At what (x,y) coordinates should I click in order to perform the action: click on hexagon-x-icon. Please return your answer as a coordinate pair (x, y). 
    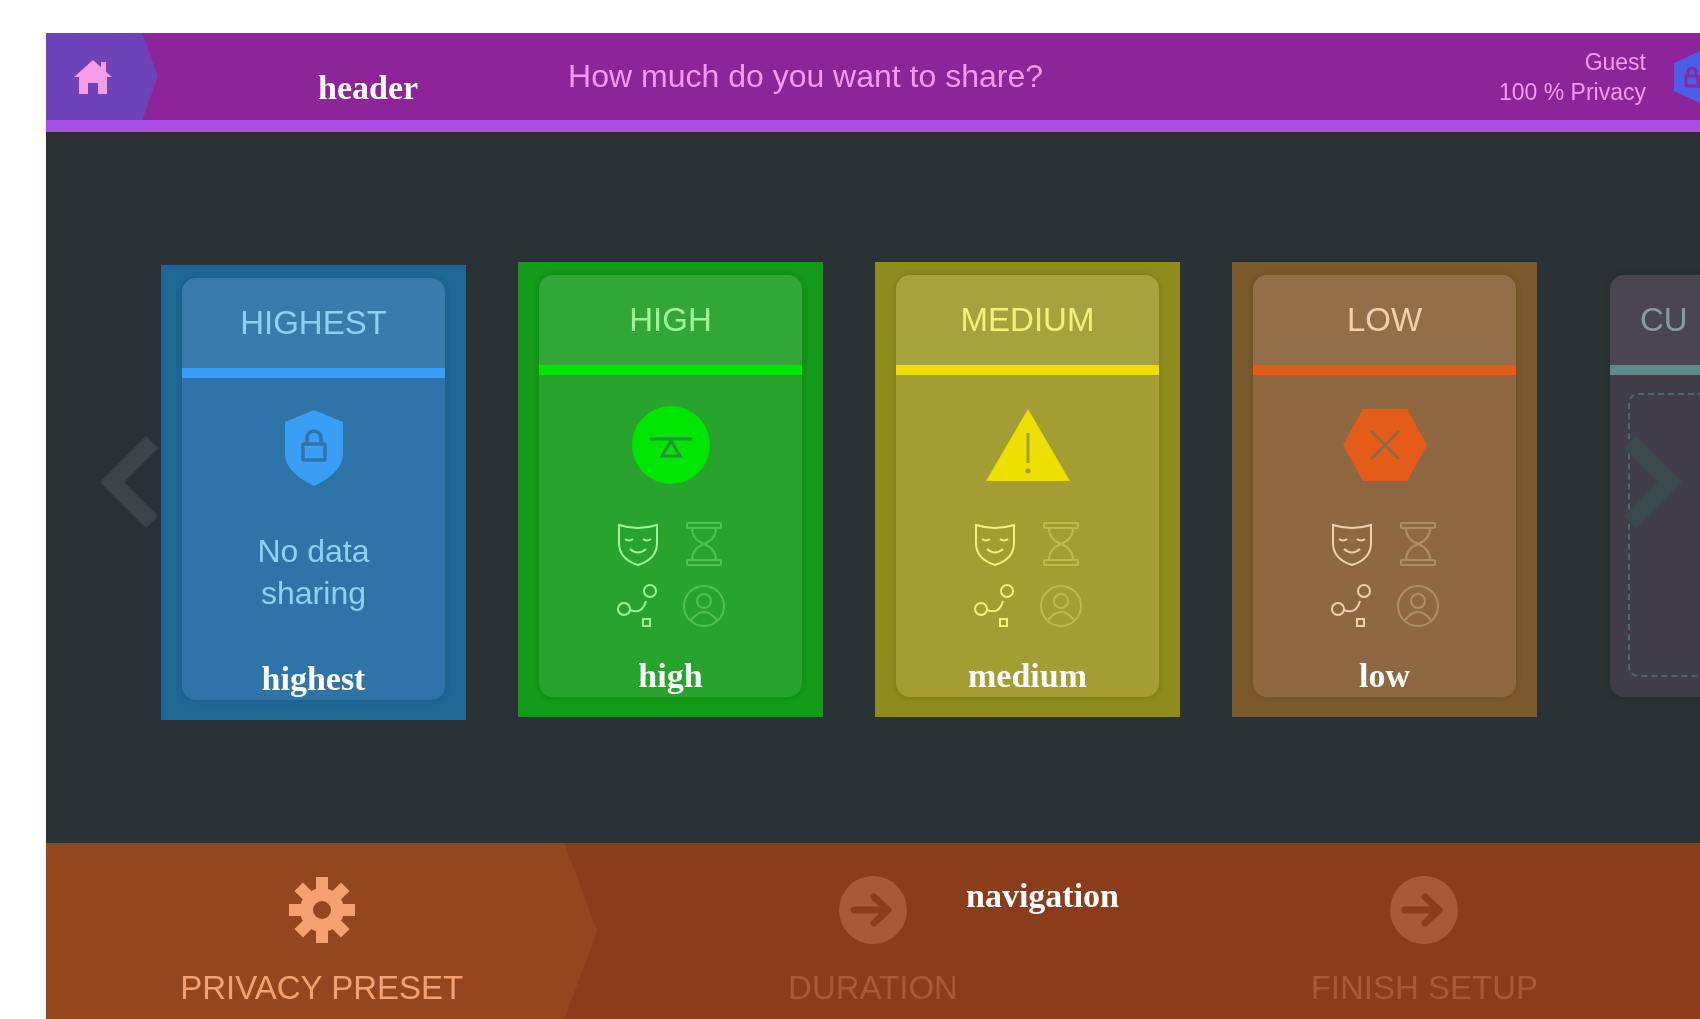
    Looking at the image, I should click on (1384, 445).